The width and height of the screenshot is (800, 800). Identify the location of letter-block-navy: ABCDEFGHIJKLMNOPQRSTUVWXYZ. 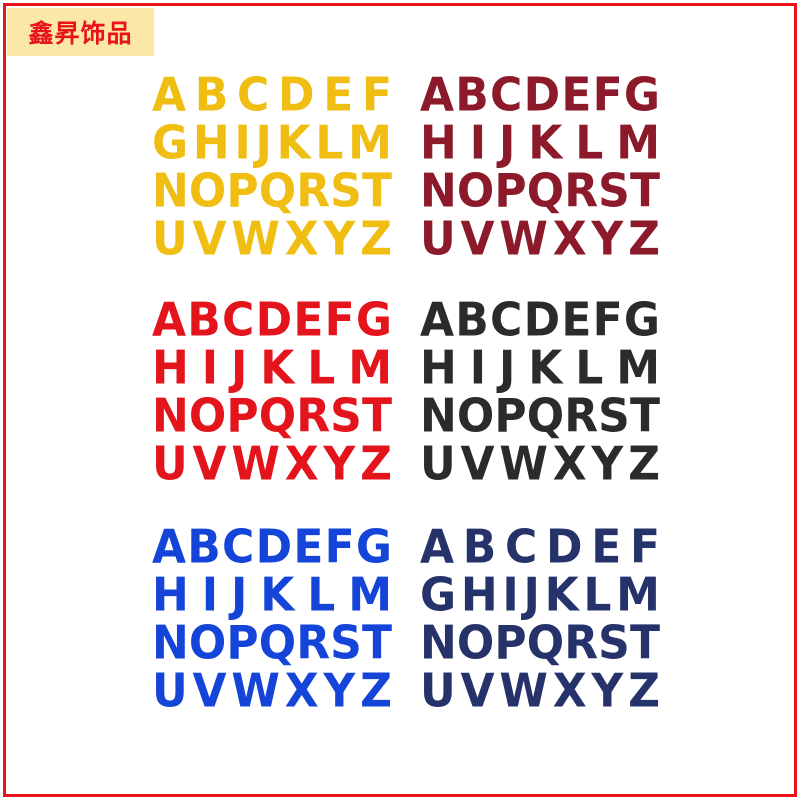
(540, 620).